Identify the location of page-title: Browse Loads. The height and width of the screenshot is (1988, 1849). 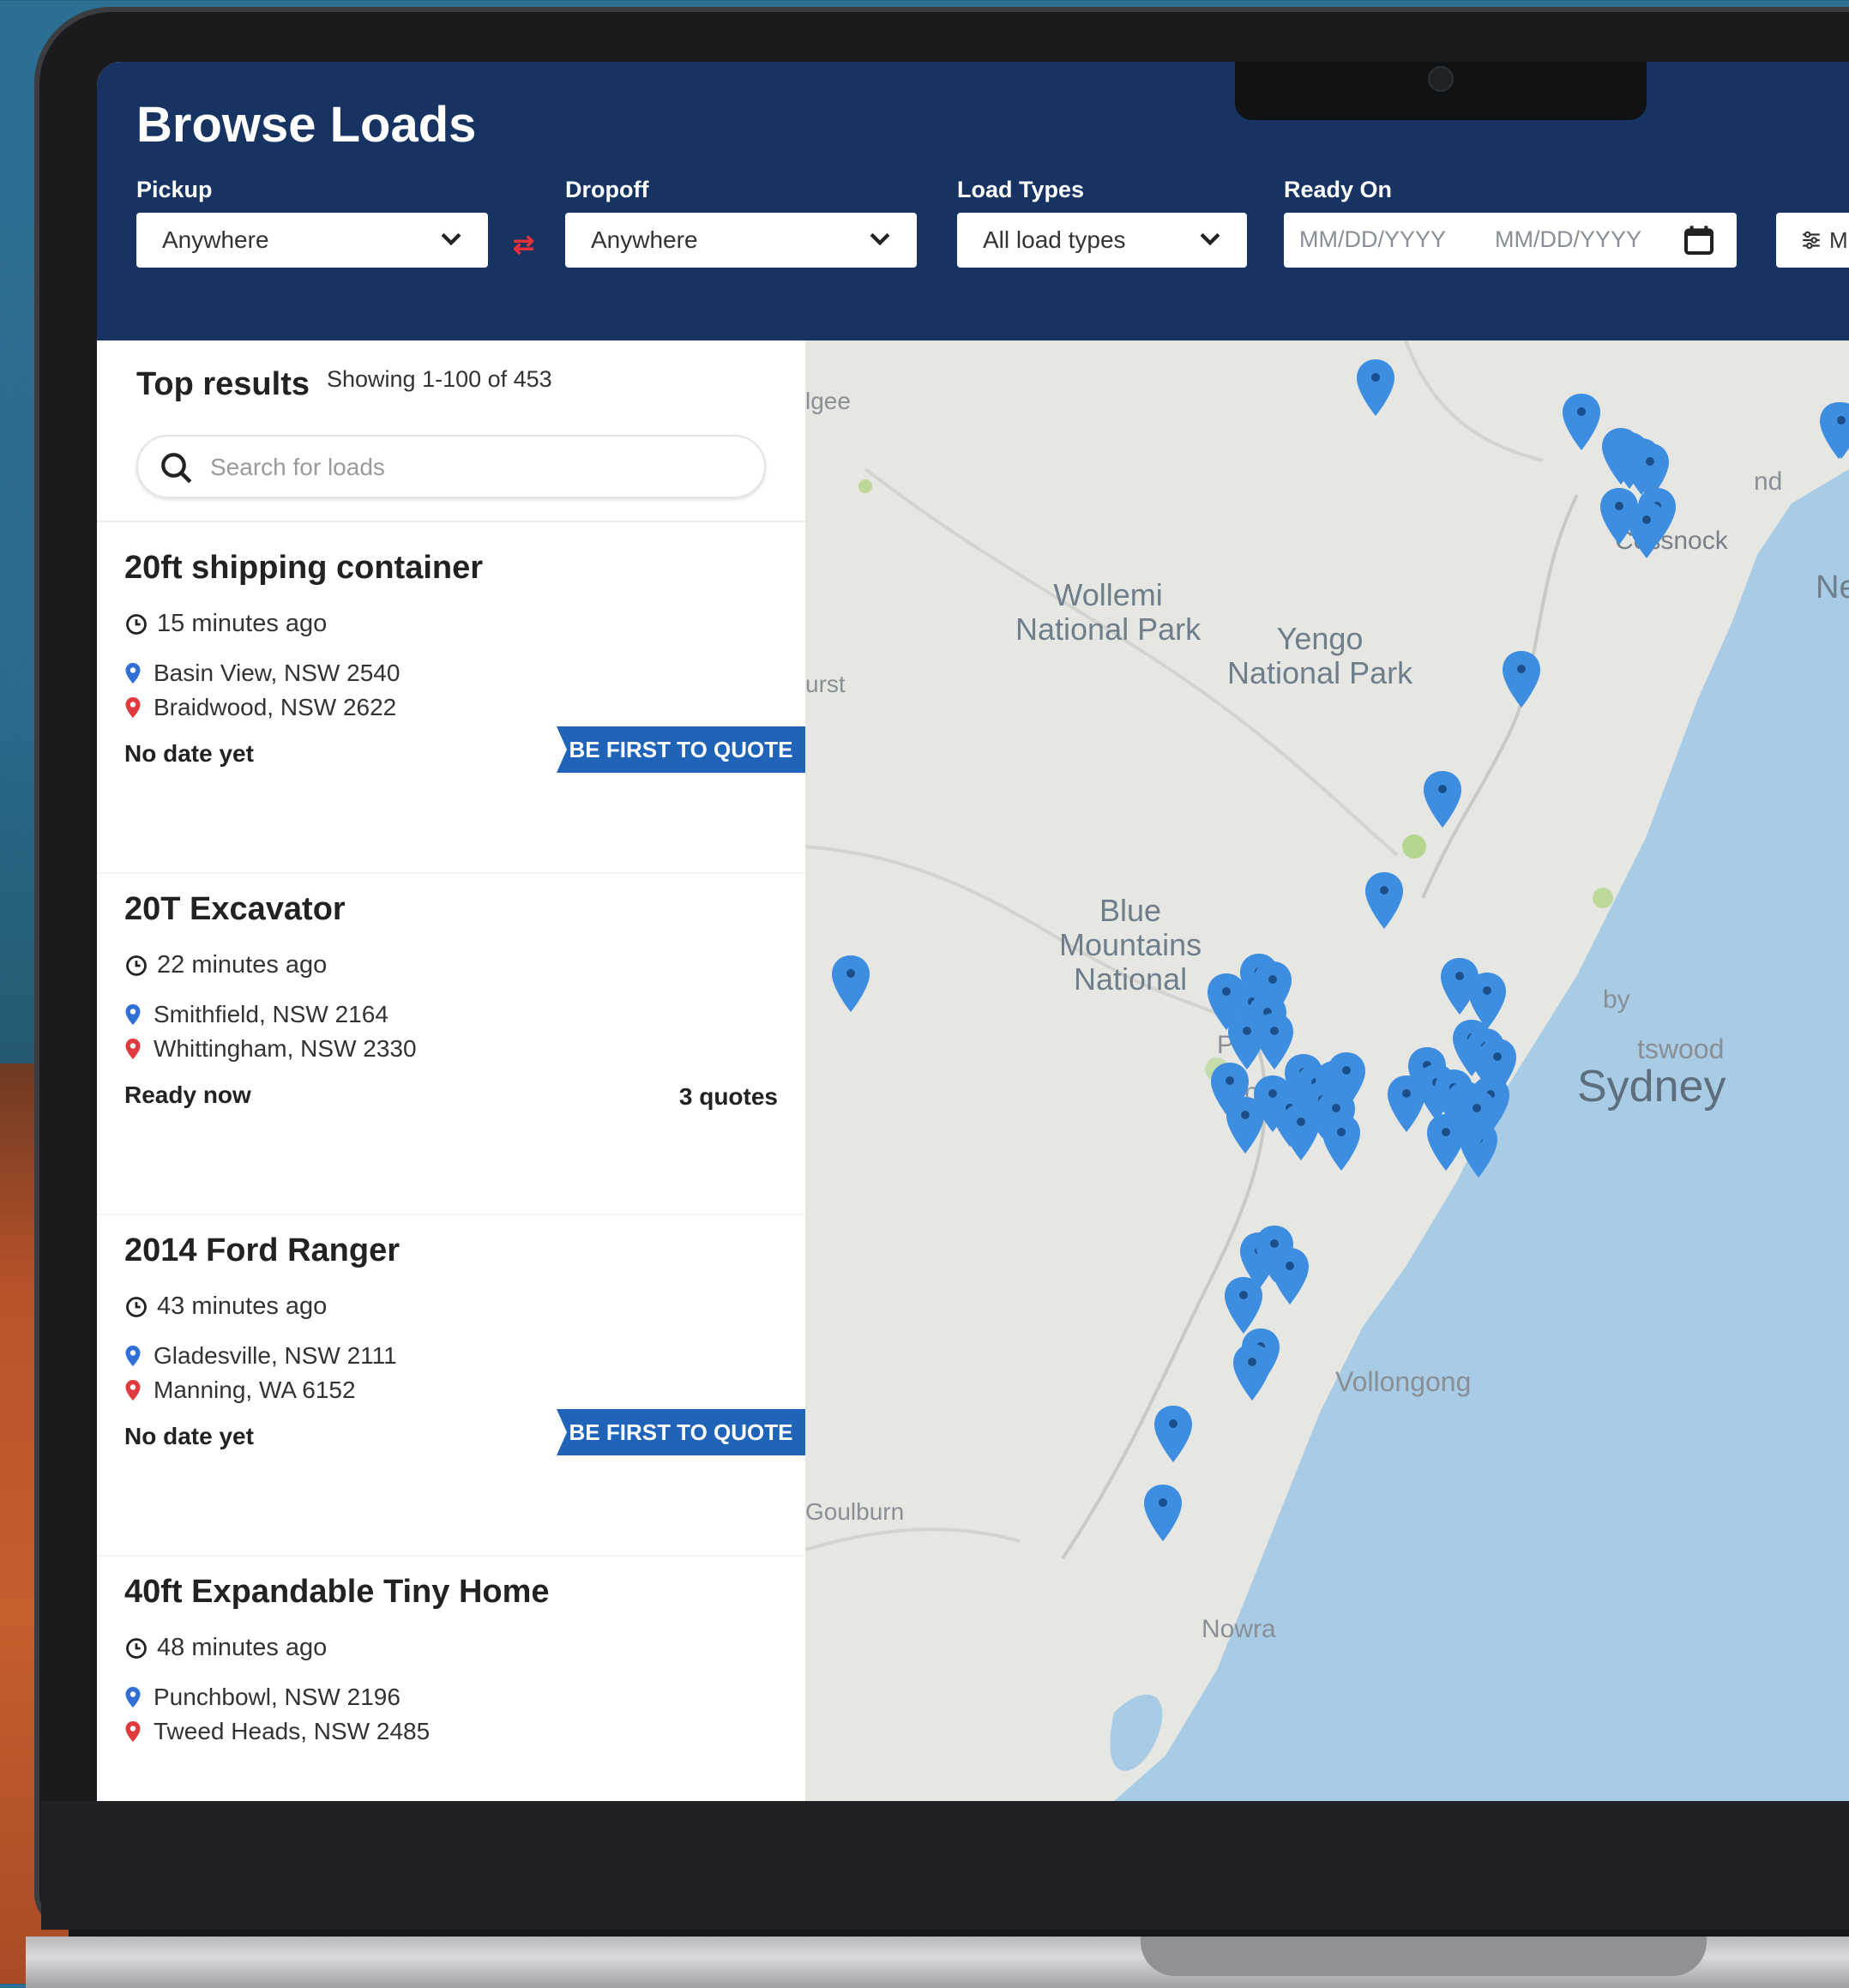
(306, 125).